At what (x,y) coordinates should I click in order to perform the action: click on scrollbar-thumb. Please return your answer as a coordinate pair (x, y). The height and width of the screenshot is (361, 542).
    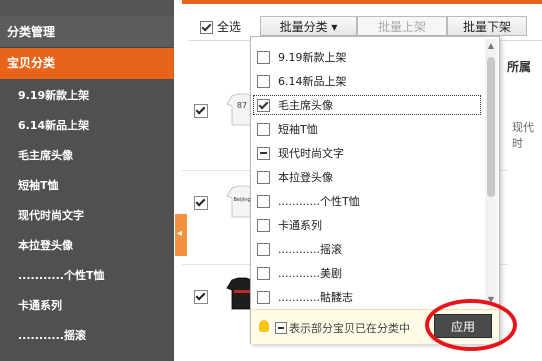
    Looking at the image, I should click on (491, 127).